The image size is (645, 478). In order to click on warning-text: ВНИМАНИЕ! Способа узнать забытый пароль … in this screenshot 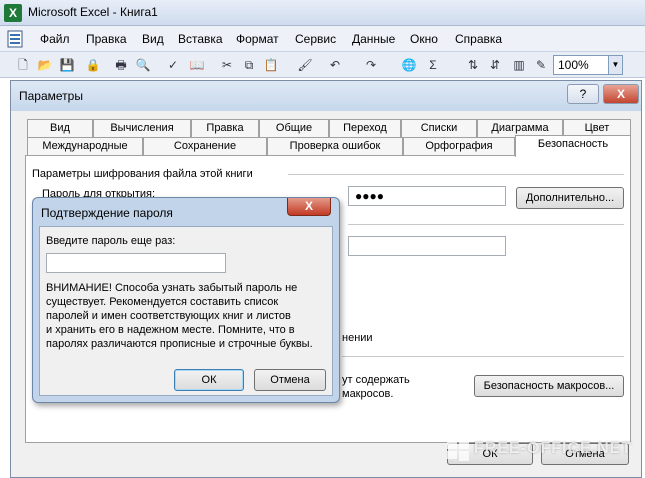, I will do `click(187, 316)`.